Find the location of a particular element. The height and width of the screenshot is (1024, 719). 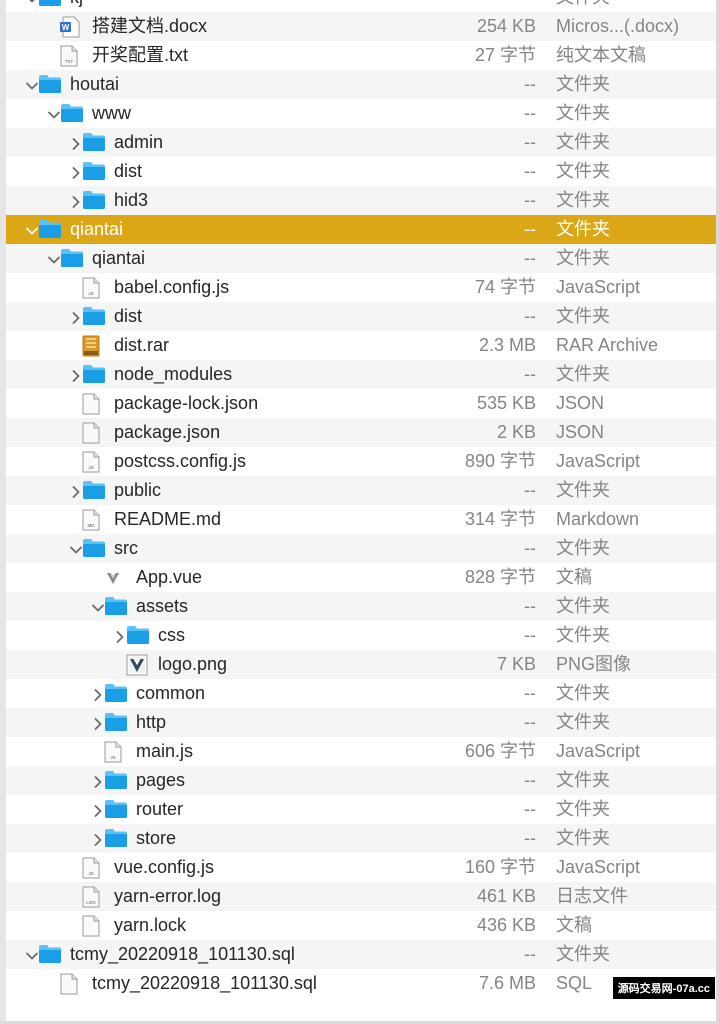

item-name: store is located at coordinates (156, 838).